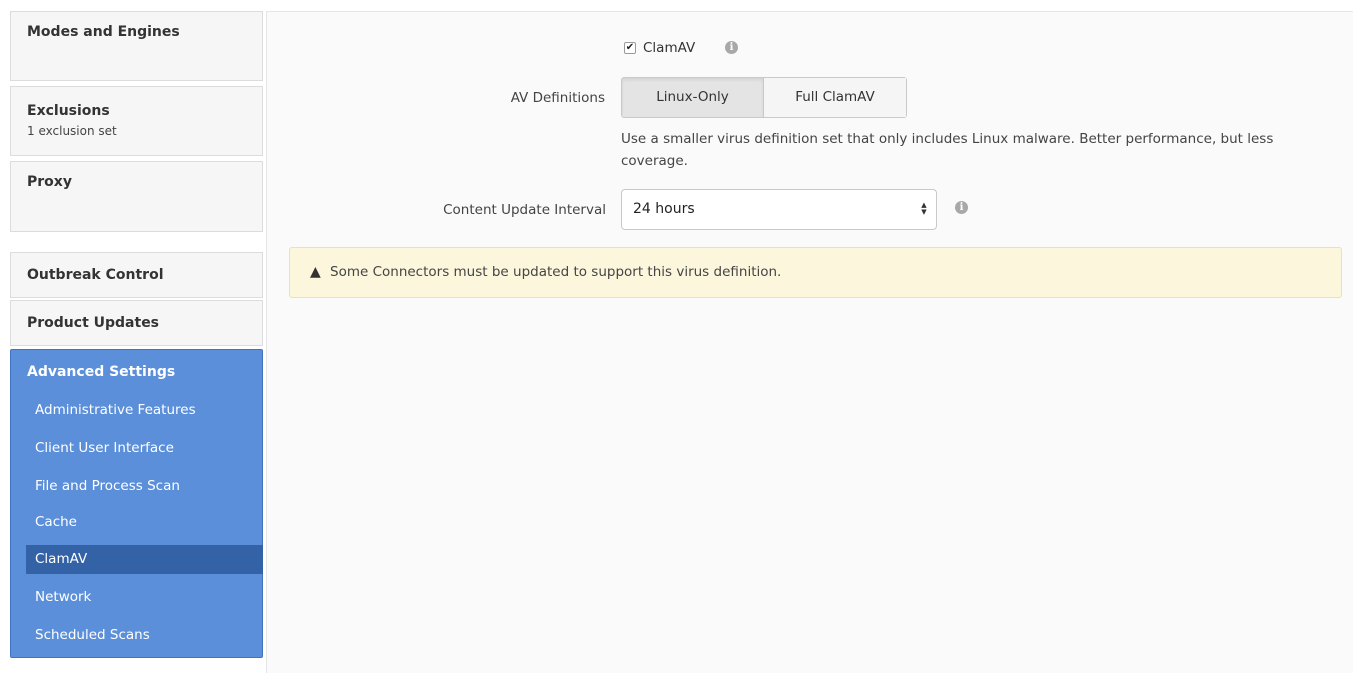  Describe the element at coordinates (101, 372) in the screenshot. I see `sidebar-section-title: Advanced Settings` at that location.